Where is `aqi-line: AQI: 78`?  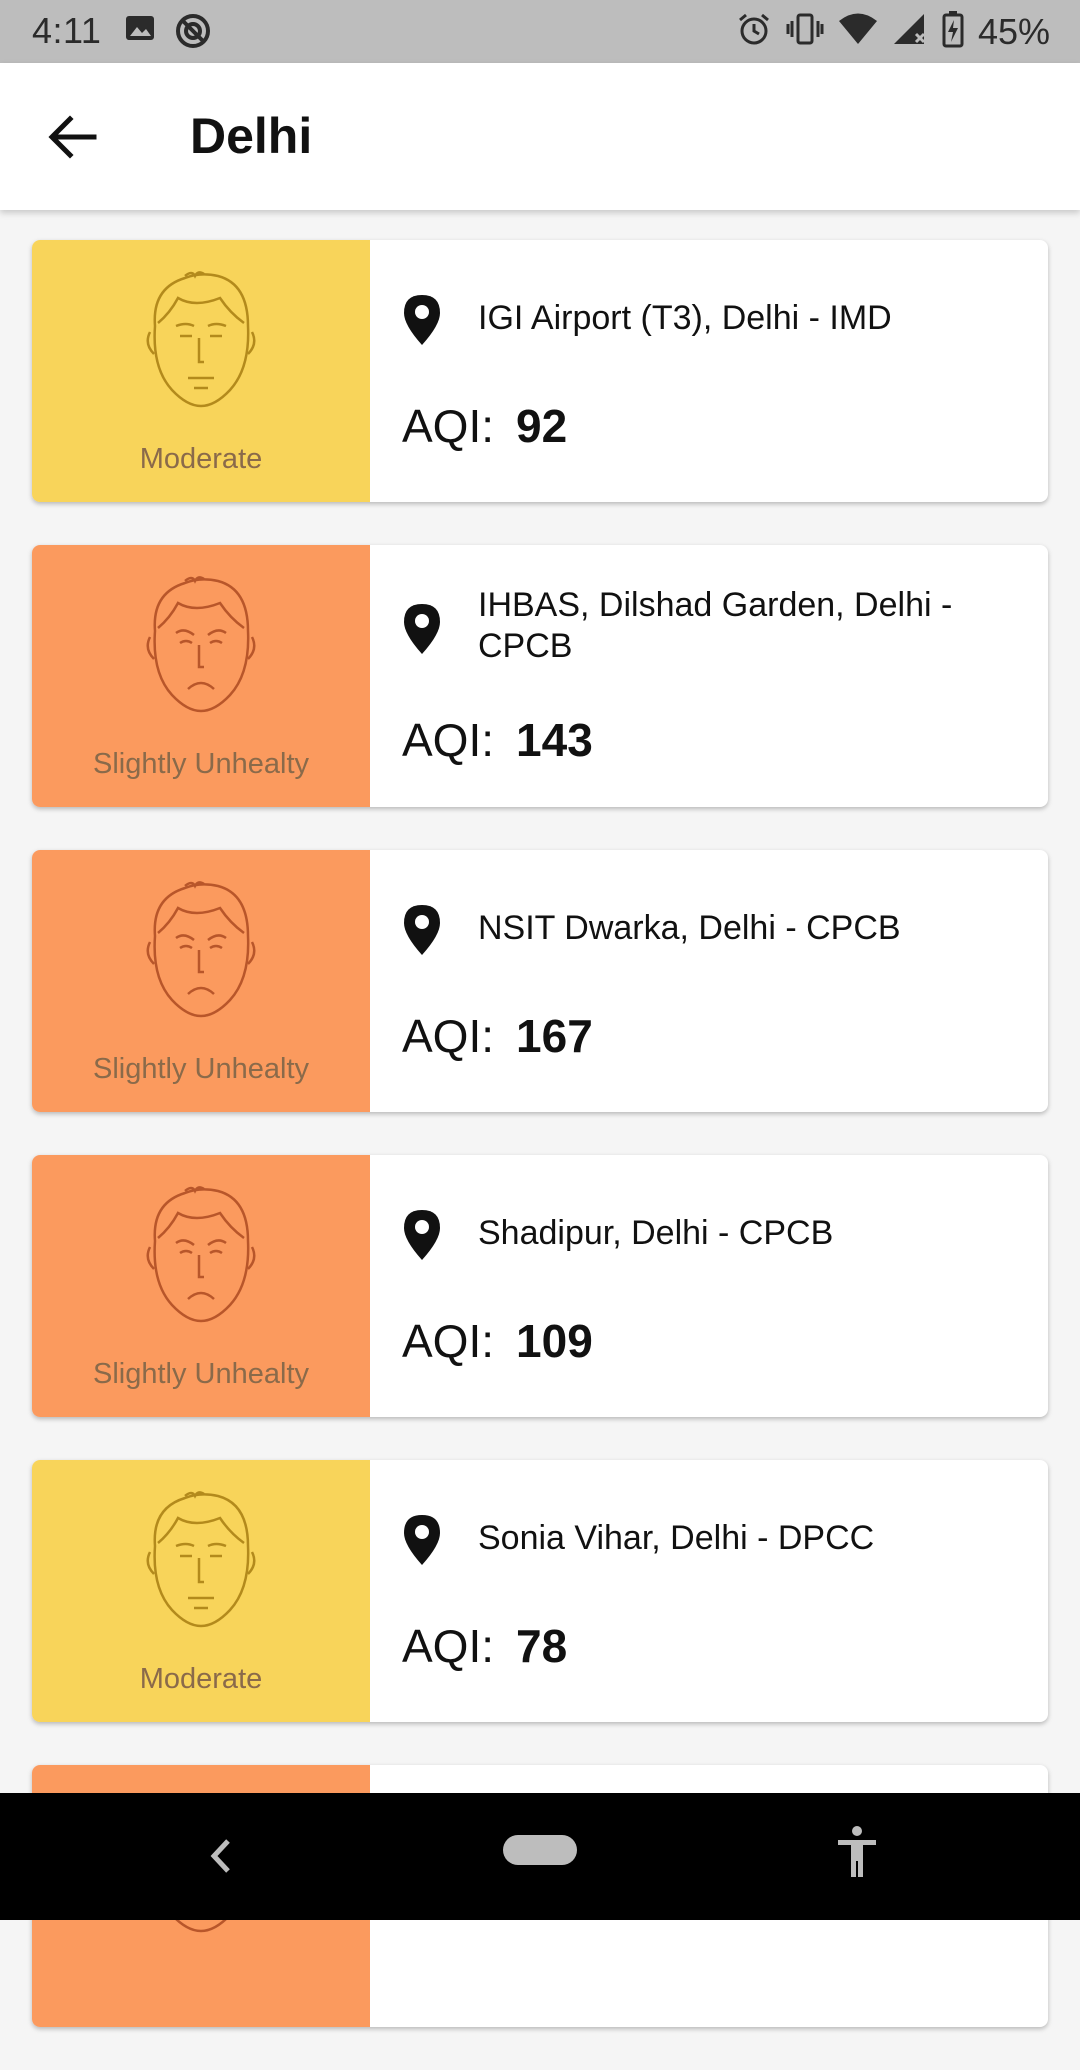 aqi-line: AQI: 78 is located at coordinates (484, 1646).